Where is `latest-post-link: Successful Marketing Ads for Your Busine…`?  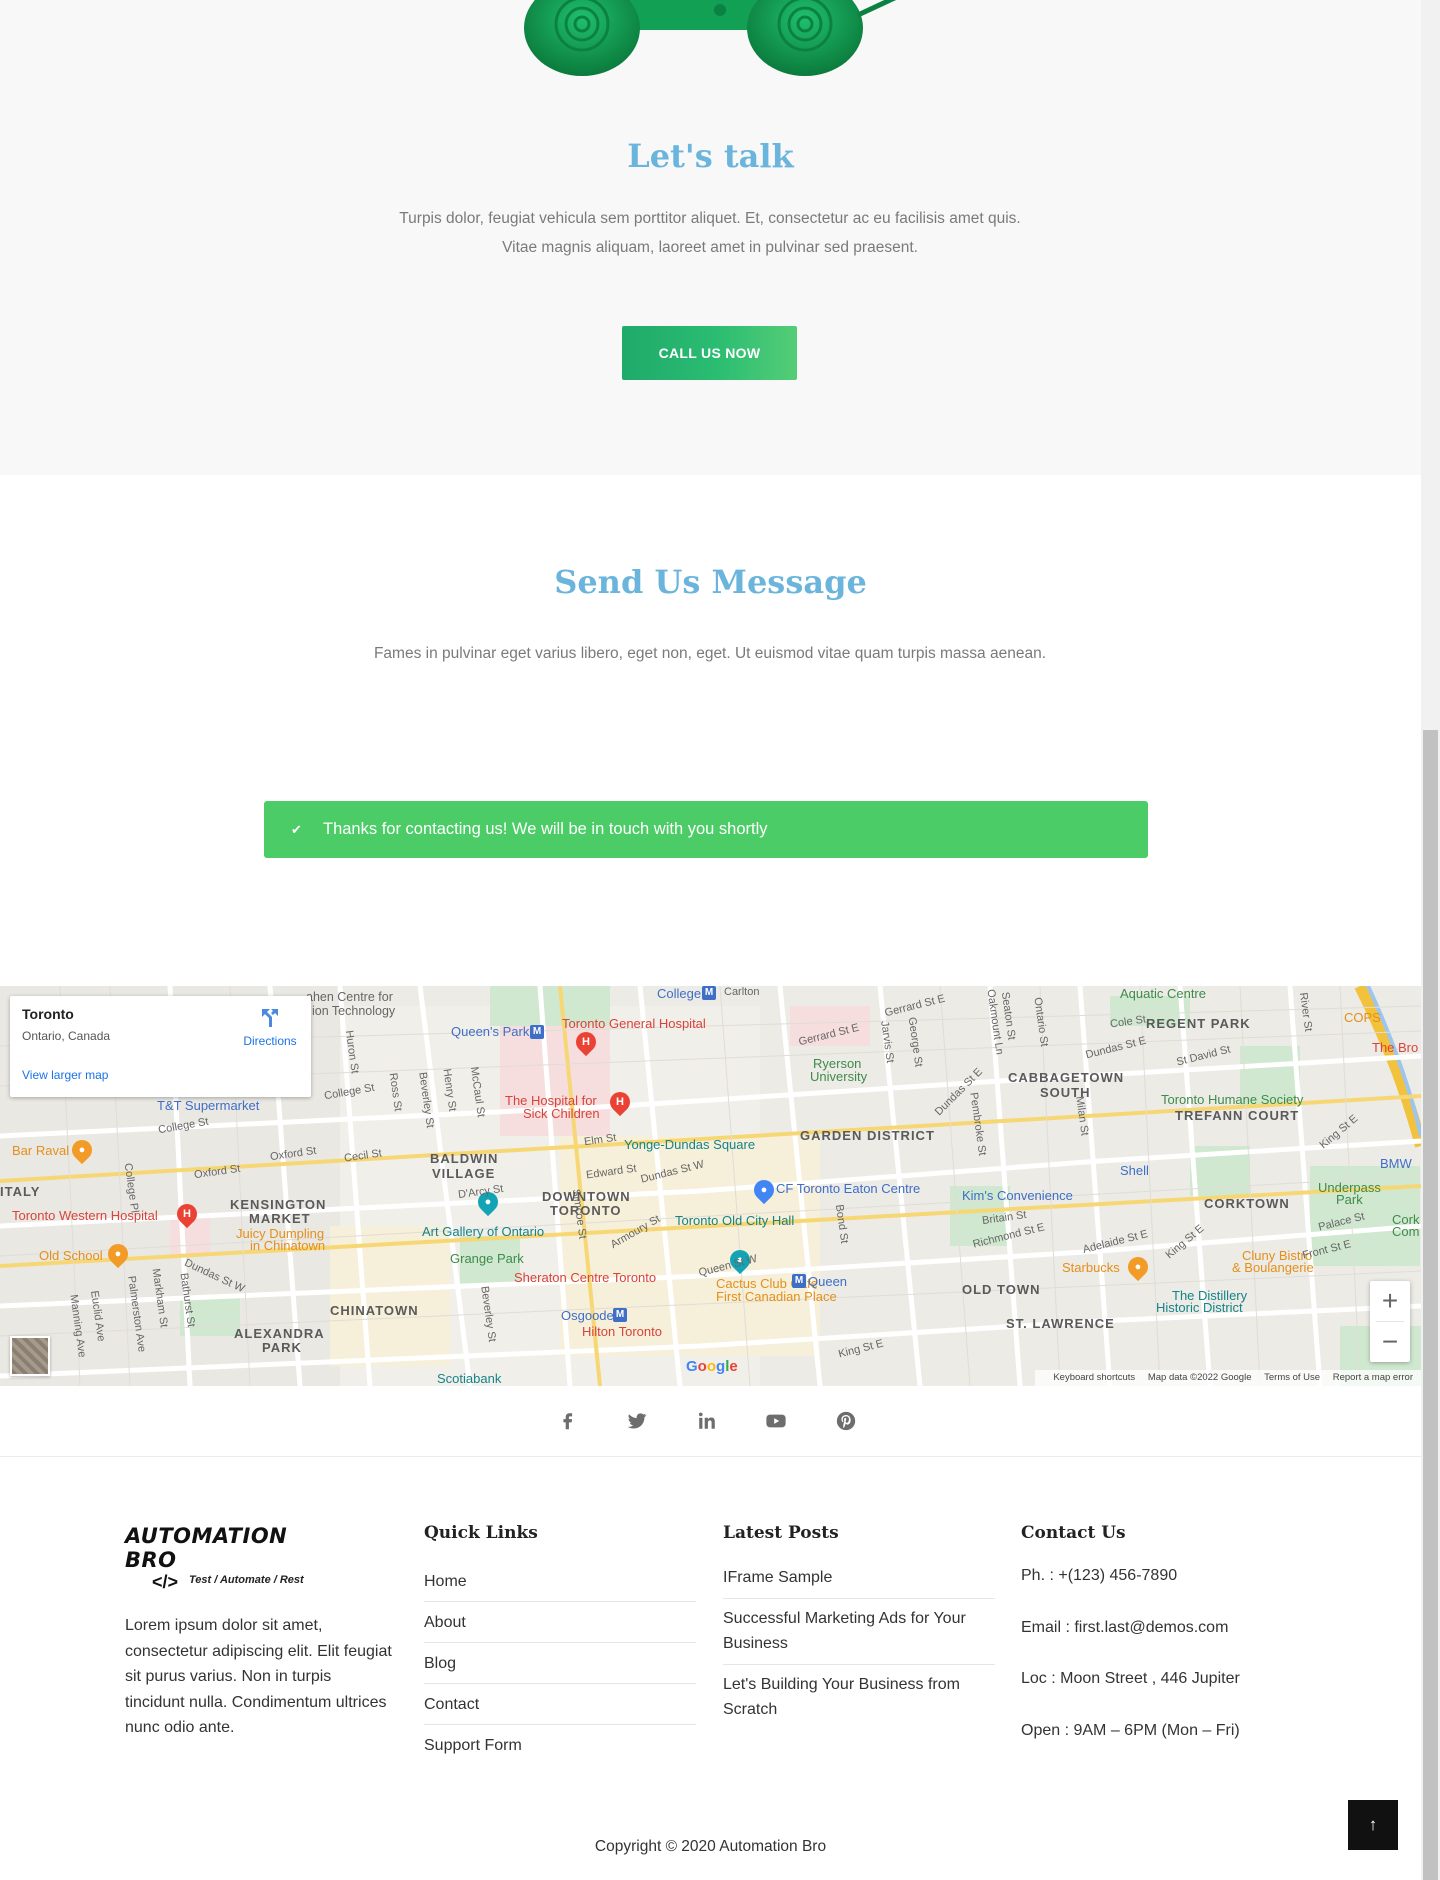 latest-post-link: Successful Marketing Ads for Your Busine… is located at coordinates (859, 1632).